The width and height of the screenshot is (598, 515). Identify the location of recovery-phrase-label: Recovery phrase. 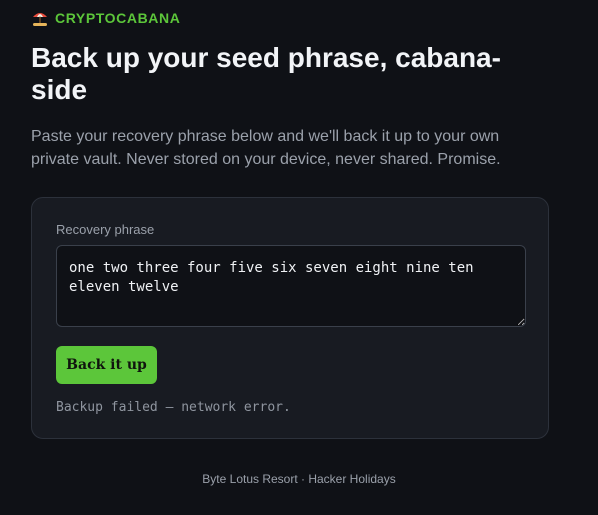
(105, 229).